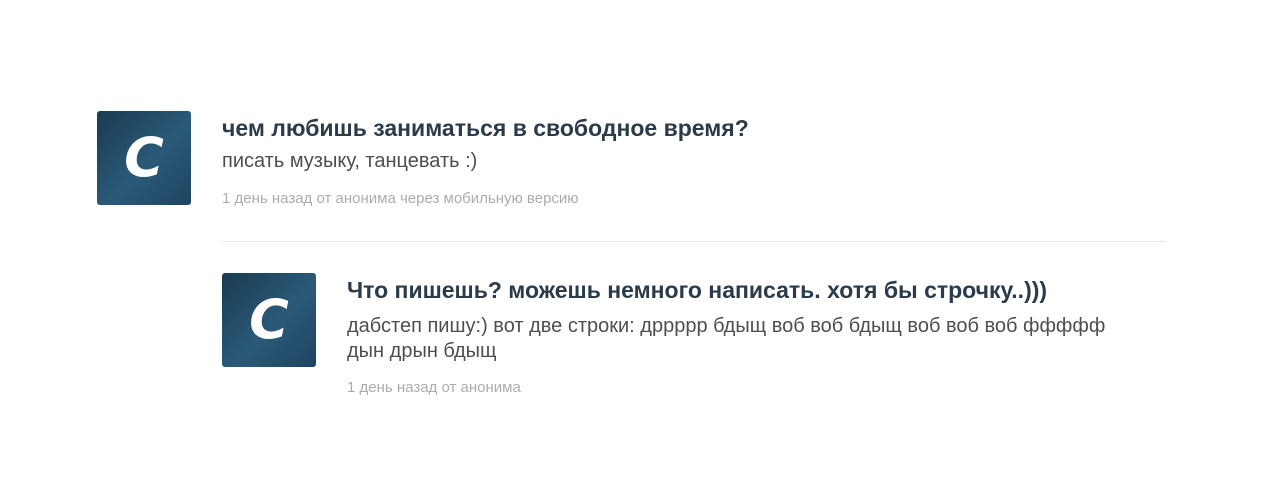 The height and width of the screenshot is (495, 1280). I want to click on question-title: чем любишь заниматься в свободное время?, so click(485, 128).